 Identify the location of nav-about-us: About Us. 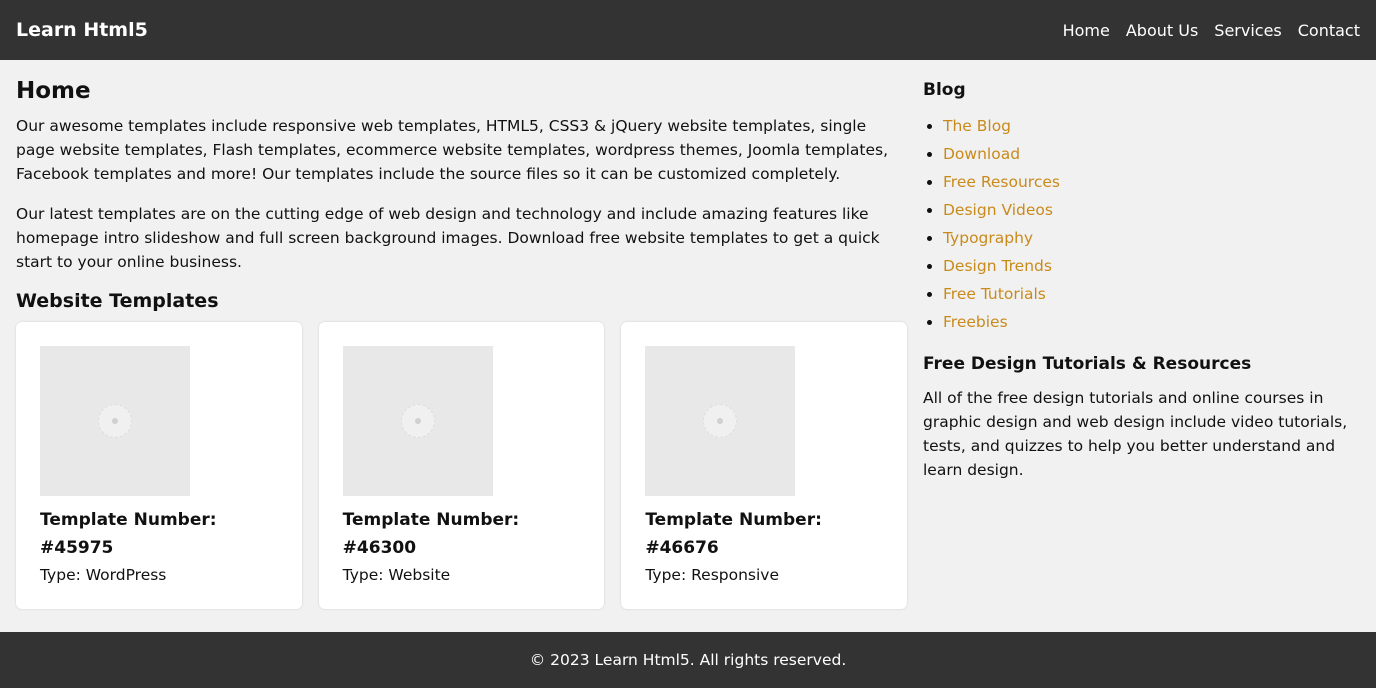
(1162, 30).